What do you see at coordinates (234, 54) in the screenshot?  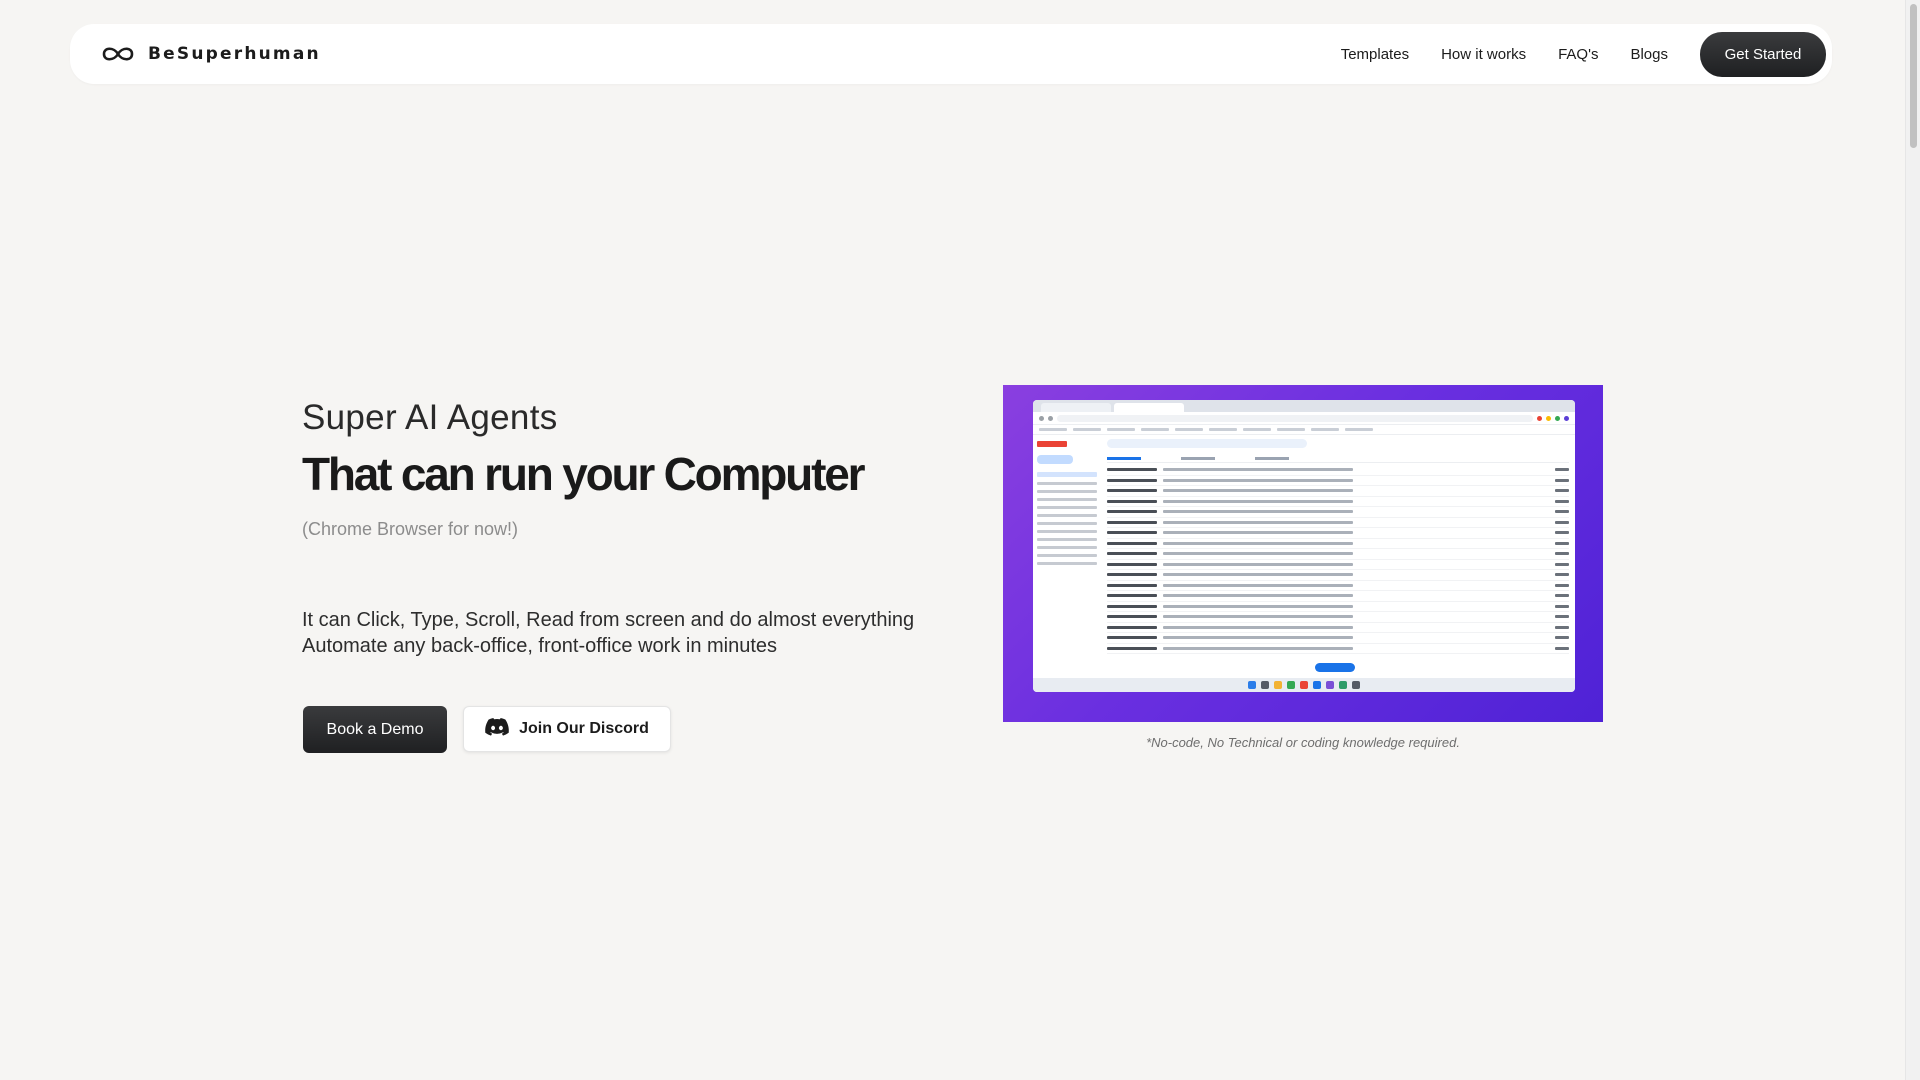 I see `brand-name: BeSuperhuman` at bounding box center [234, 54].